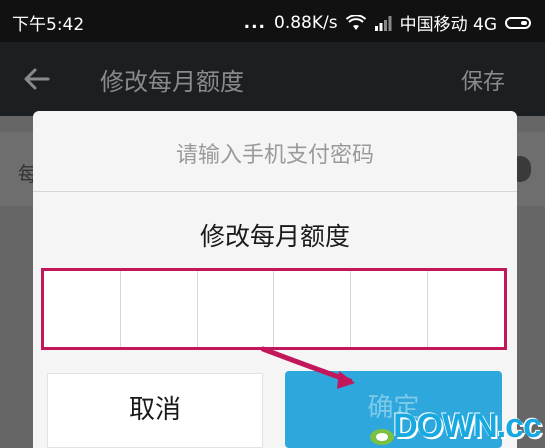 The width and height of the screenshot is (545, 448). I want to click on dialog-subtitle: 修改每月额度, so click(274, 236).